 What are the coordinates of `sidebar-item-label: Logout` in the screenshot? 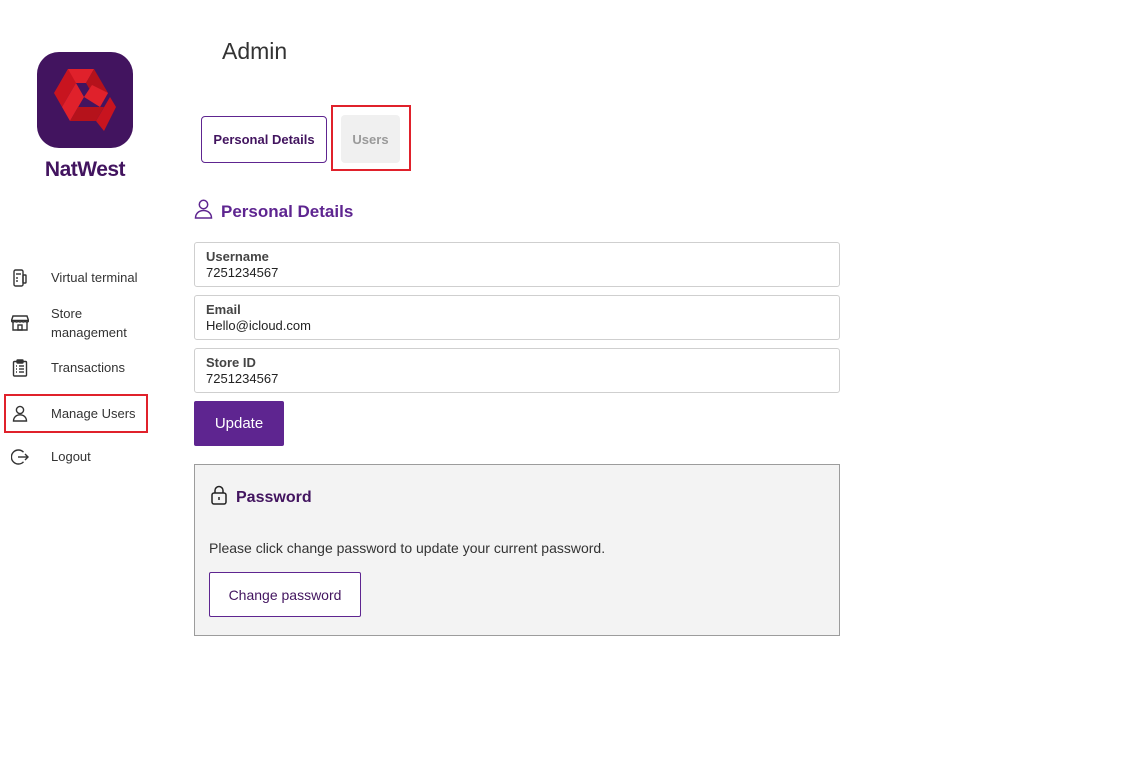 It's located at (71, 456).